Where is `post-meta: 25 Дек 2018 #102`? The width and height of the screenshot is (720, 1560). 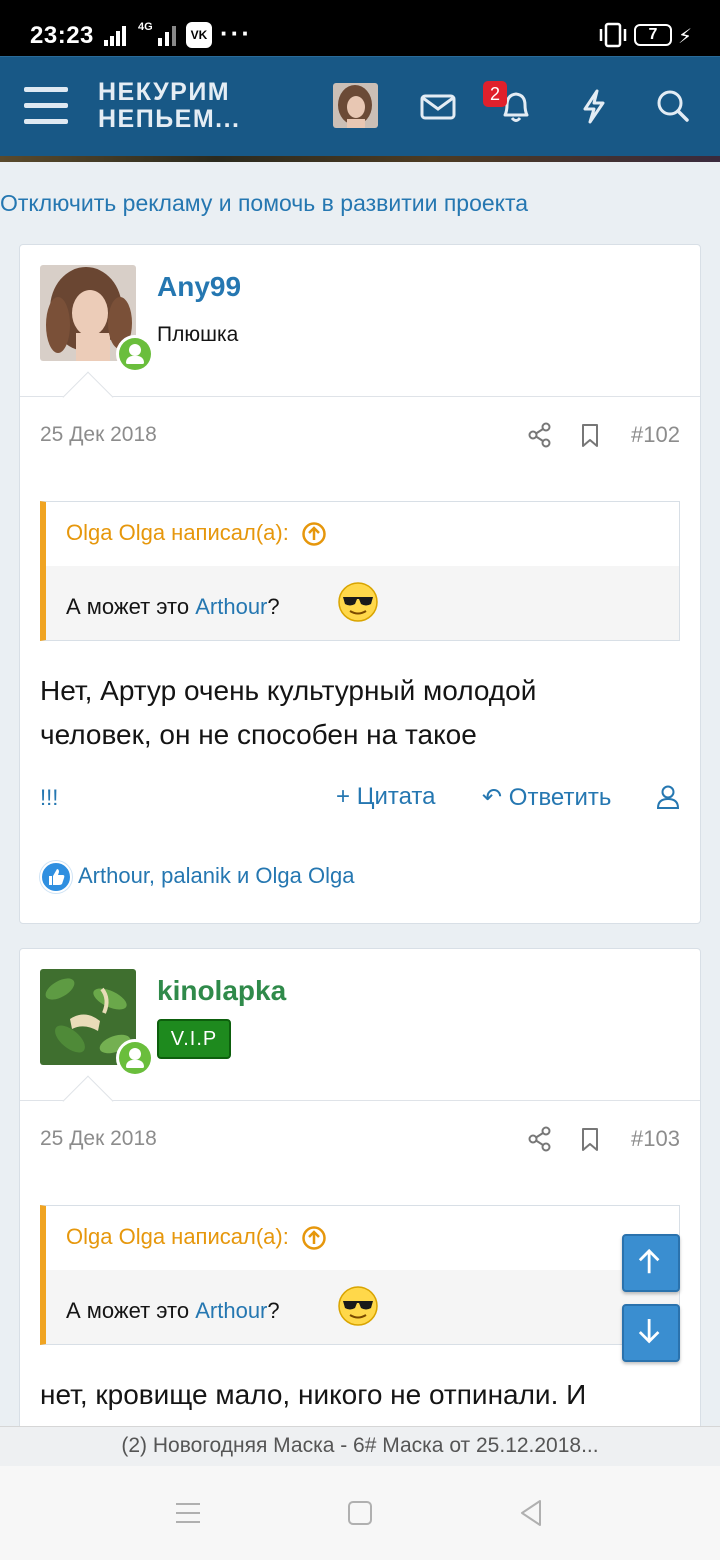
post-meta: 25 Дек 2018 #102 is located at coordinates (360, 436).